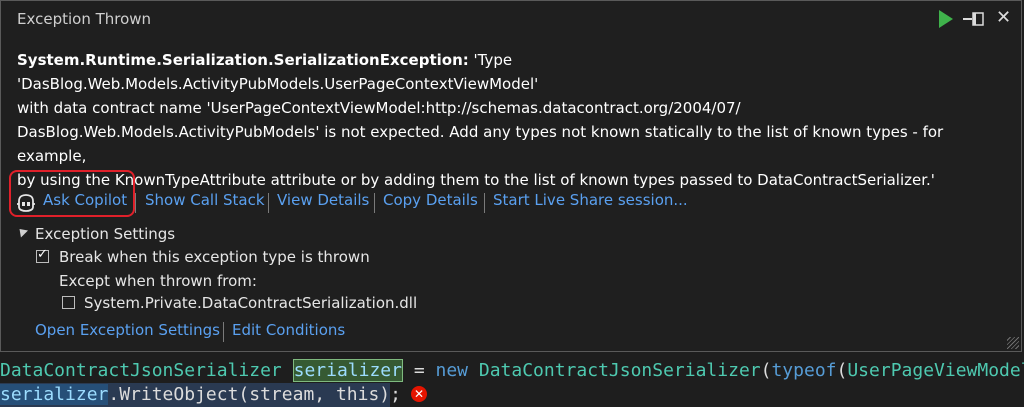  Describe the element at coordinates (158, 281) in the screenshot. I see `except-when-label: Except when thrown from:` at that location.